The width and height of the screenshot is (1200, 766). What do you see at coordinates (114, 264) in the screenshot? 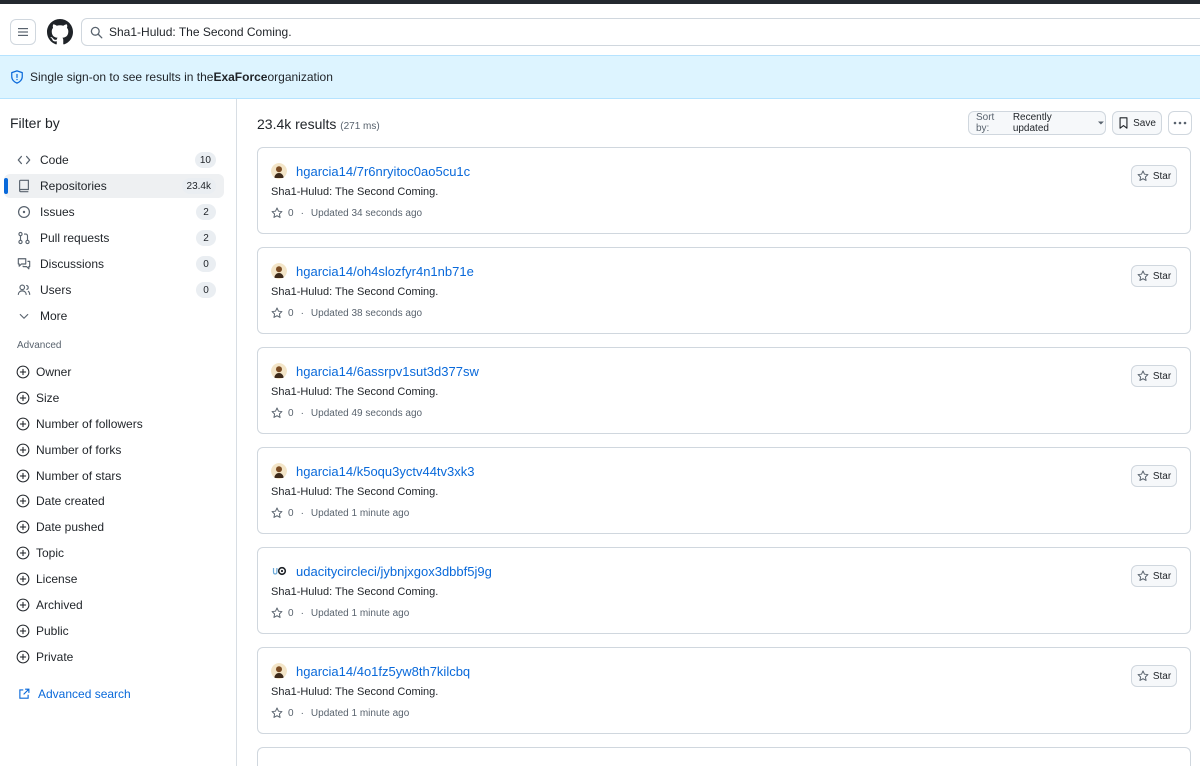
I see `sidebar-item-discussions: Discussions 0` at bounding box center [114, 264].